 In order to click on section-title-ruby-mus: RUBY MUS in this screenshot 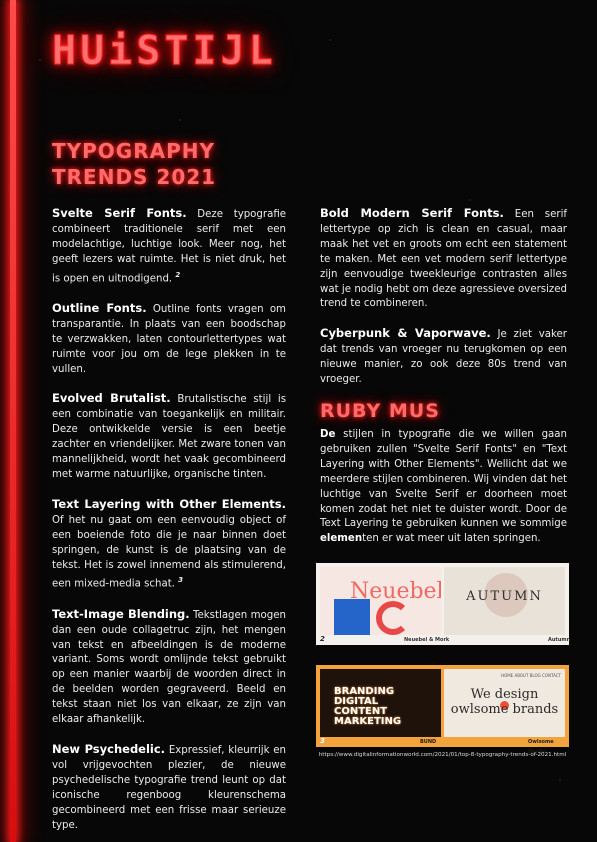, I will do `click(380, 411)`.